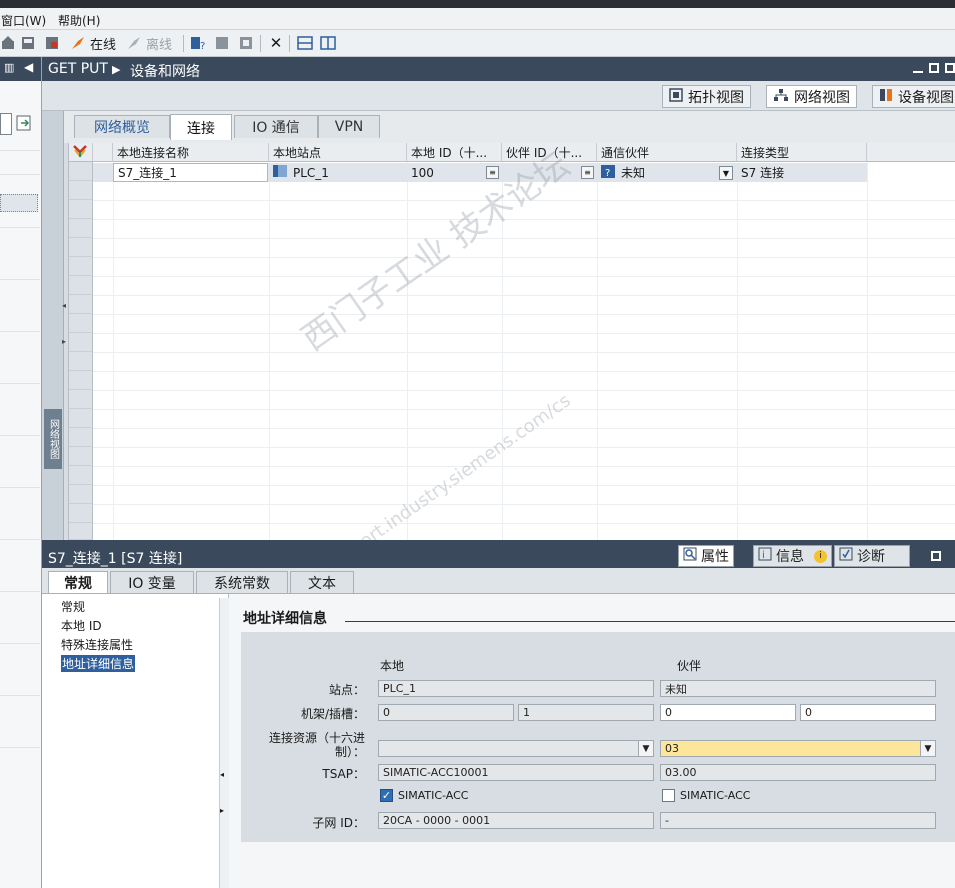 Image resolution: width=955 pixels, height=888 pixels. I want to click on local-station-field: PLC_1, so click(516, 688).